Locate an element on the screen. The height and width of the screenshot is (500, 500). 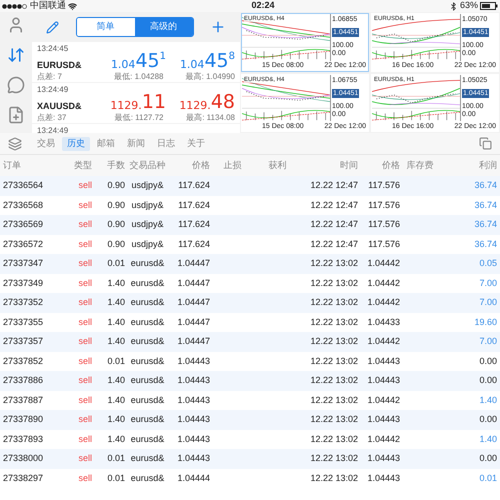
tab: 新闻 is located at coordinates (136, 143).